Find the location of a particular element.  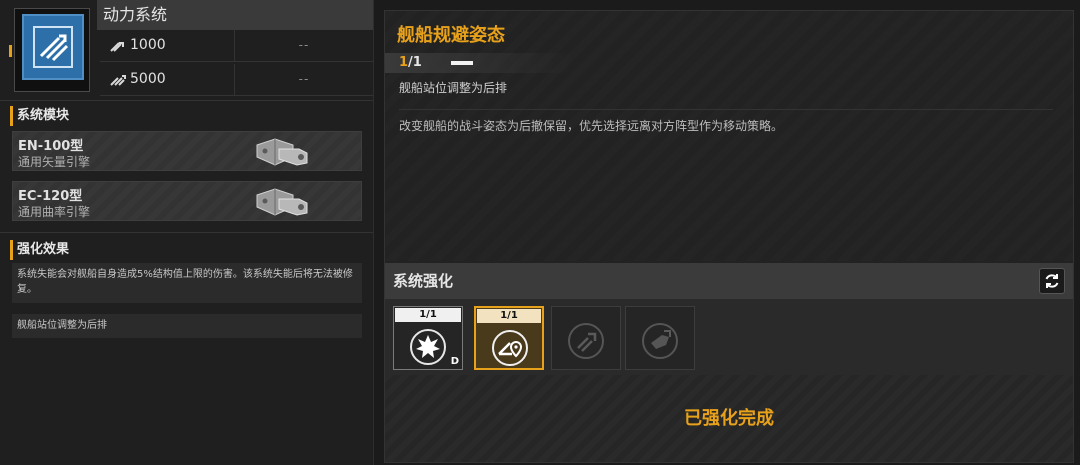

system-title: 动力系统 is located at coordinates (235, 15).